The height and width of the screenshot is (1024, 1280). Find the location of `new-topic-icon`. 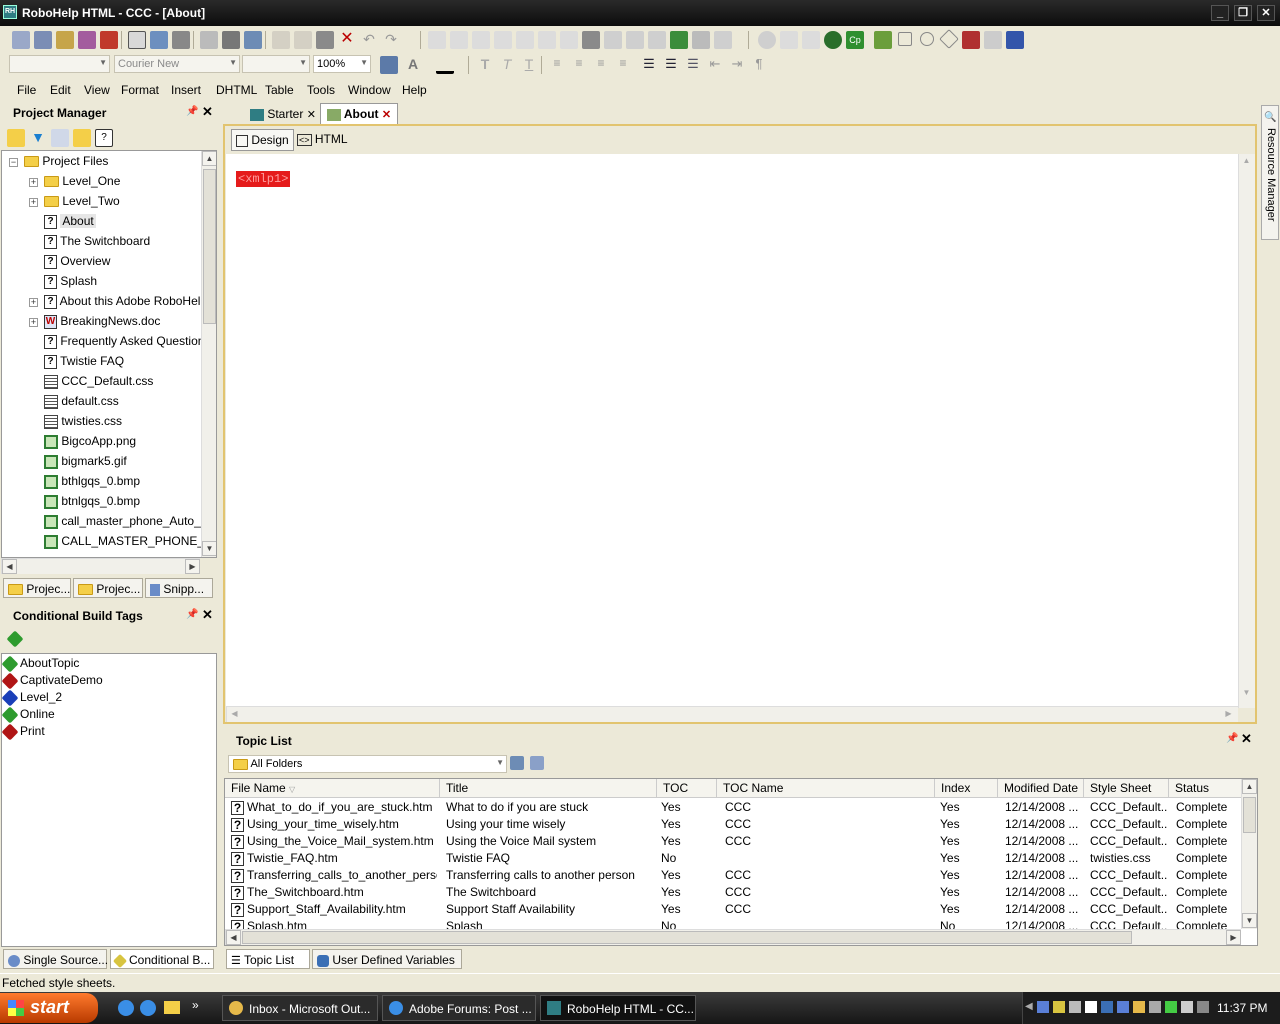

new-topic-icon is located at coordinates (437, 40).